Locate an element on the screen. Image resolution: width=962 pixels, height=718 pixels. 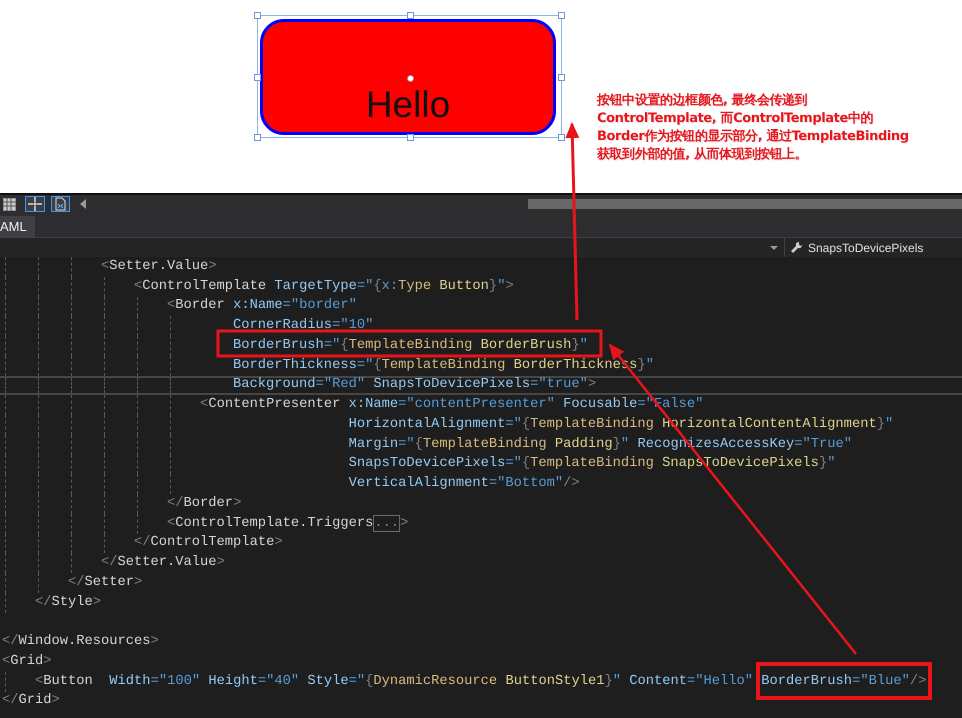
document-icon is located at coordinates (60, 204).